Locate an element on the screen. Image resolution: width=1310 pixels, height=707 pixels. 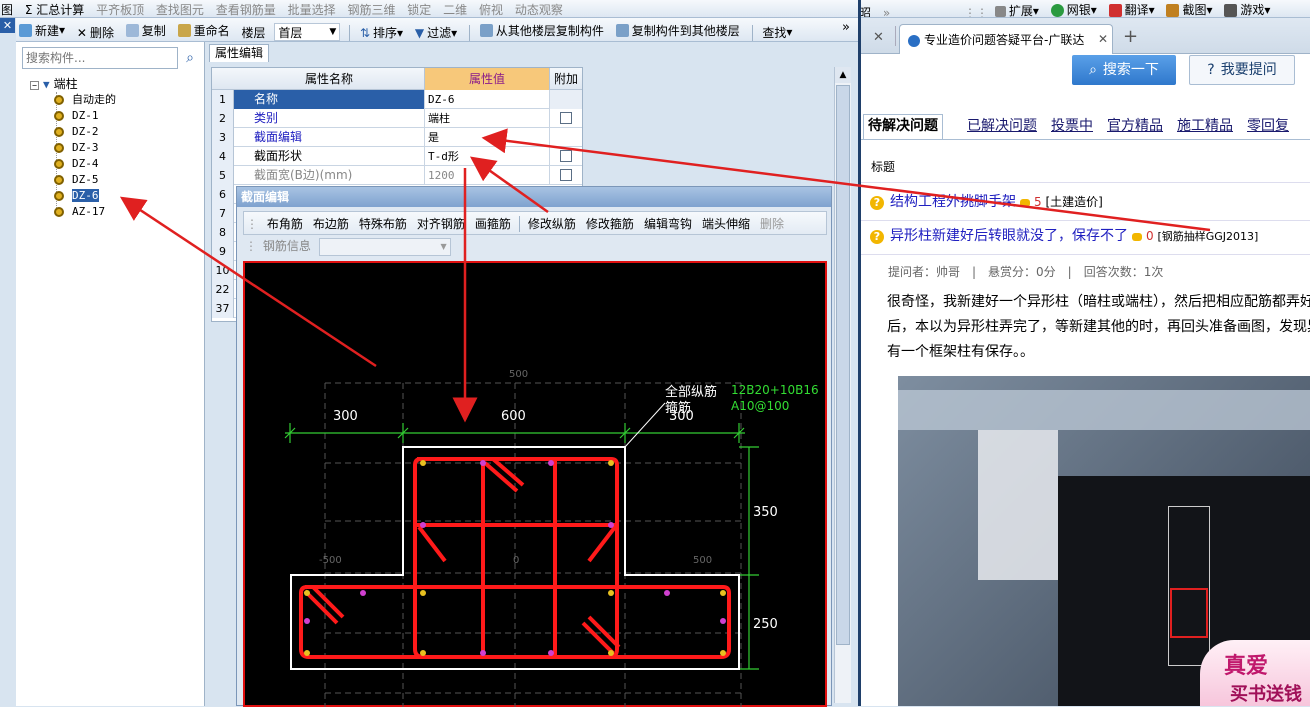
copy-from-floor-button: 从其他楼层复制构件 is located at coordinates (542, 30).